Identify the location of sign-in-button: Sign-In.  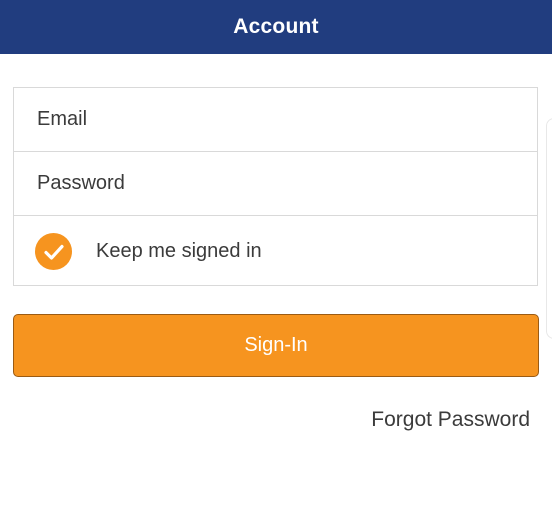
(276, 345).